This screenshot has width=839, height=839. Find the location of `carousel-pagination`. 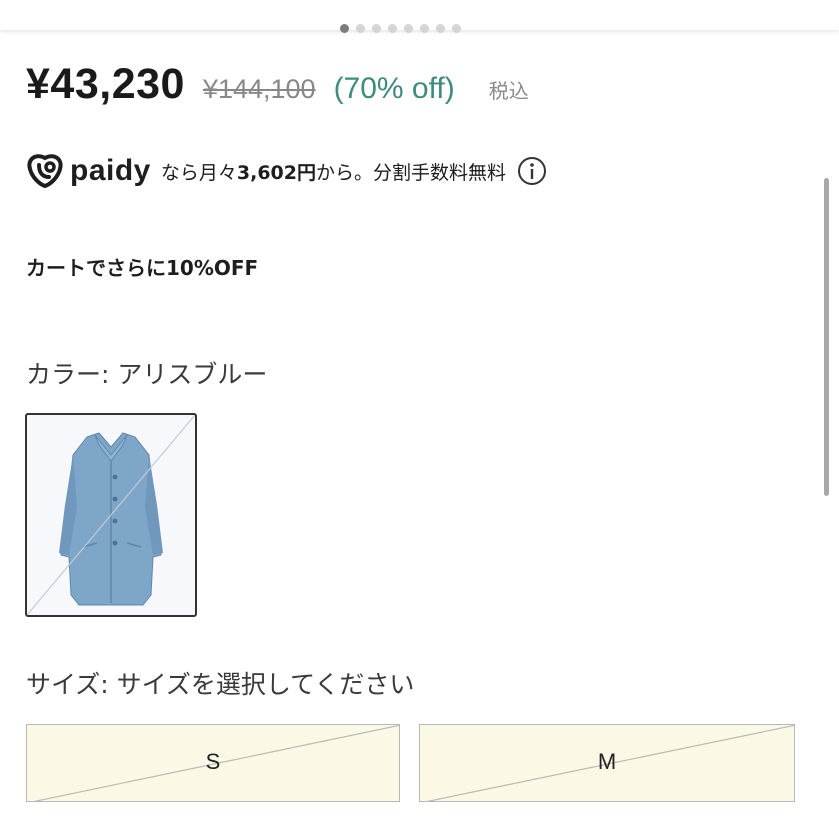

carousel-pagination is located at coordinates (400, 28).